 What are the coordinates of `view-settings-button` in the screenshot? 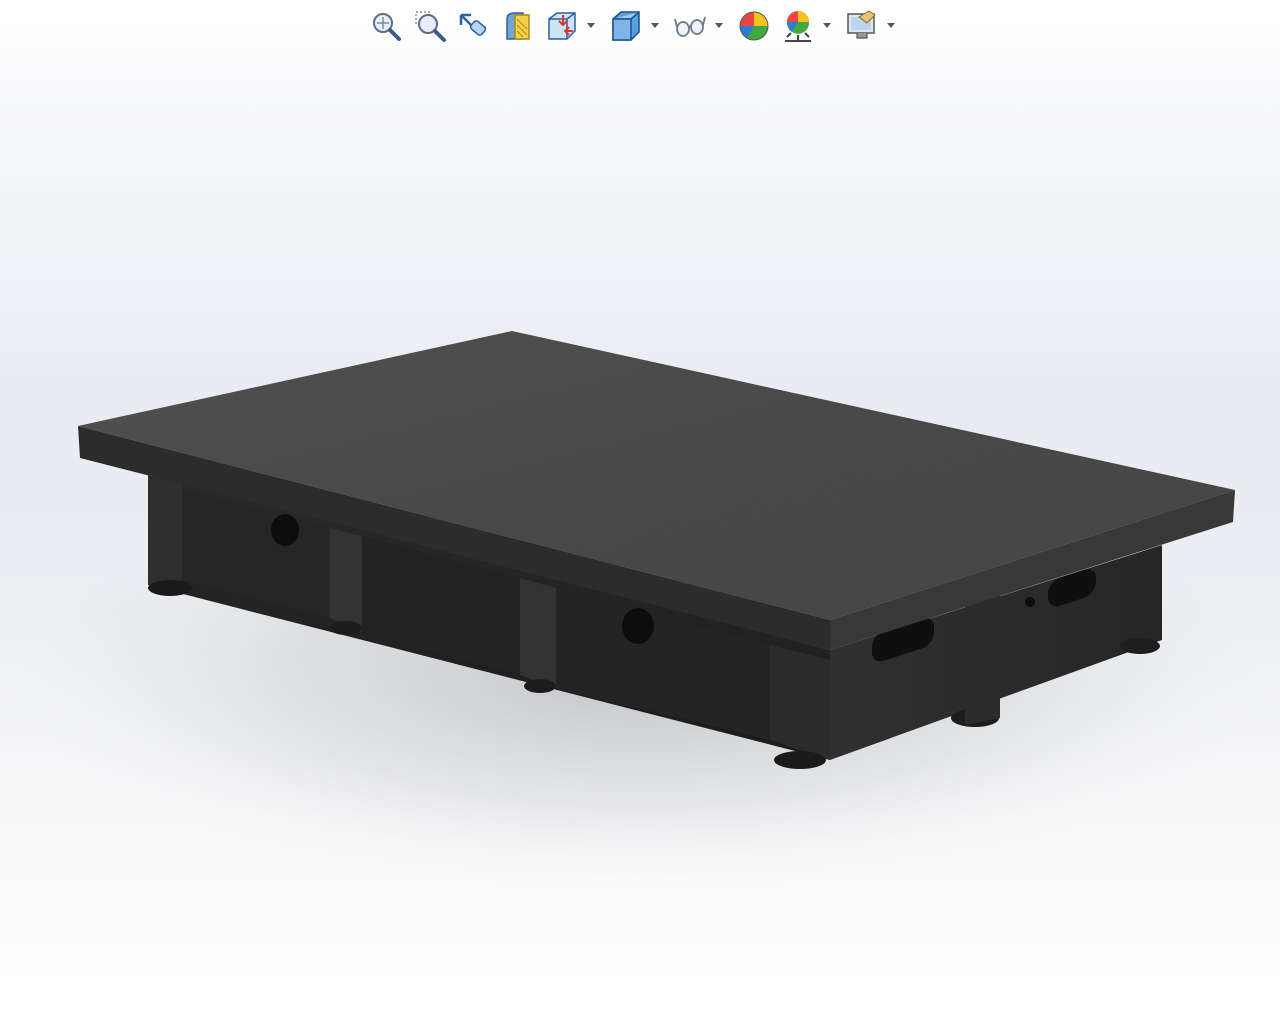 It's located at (862, 26).